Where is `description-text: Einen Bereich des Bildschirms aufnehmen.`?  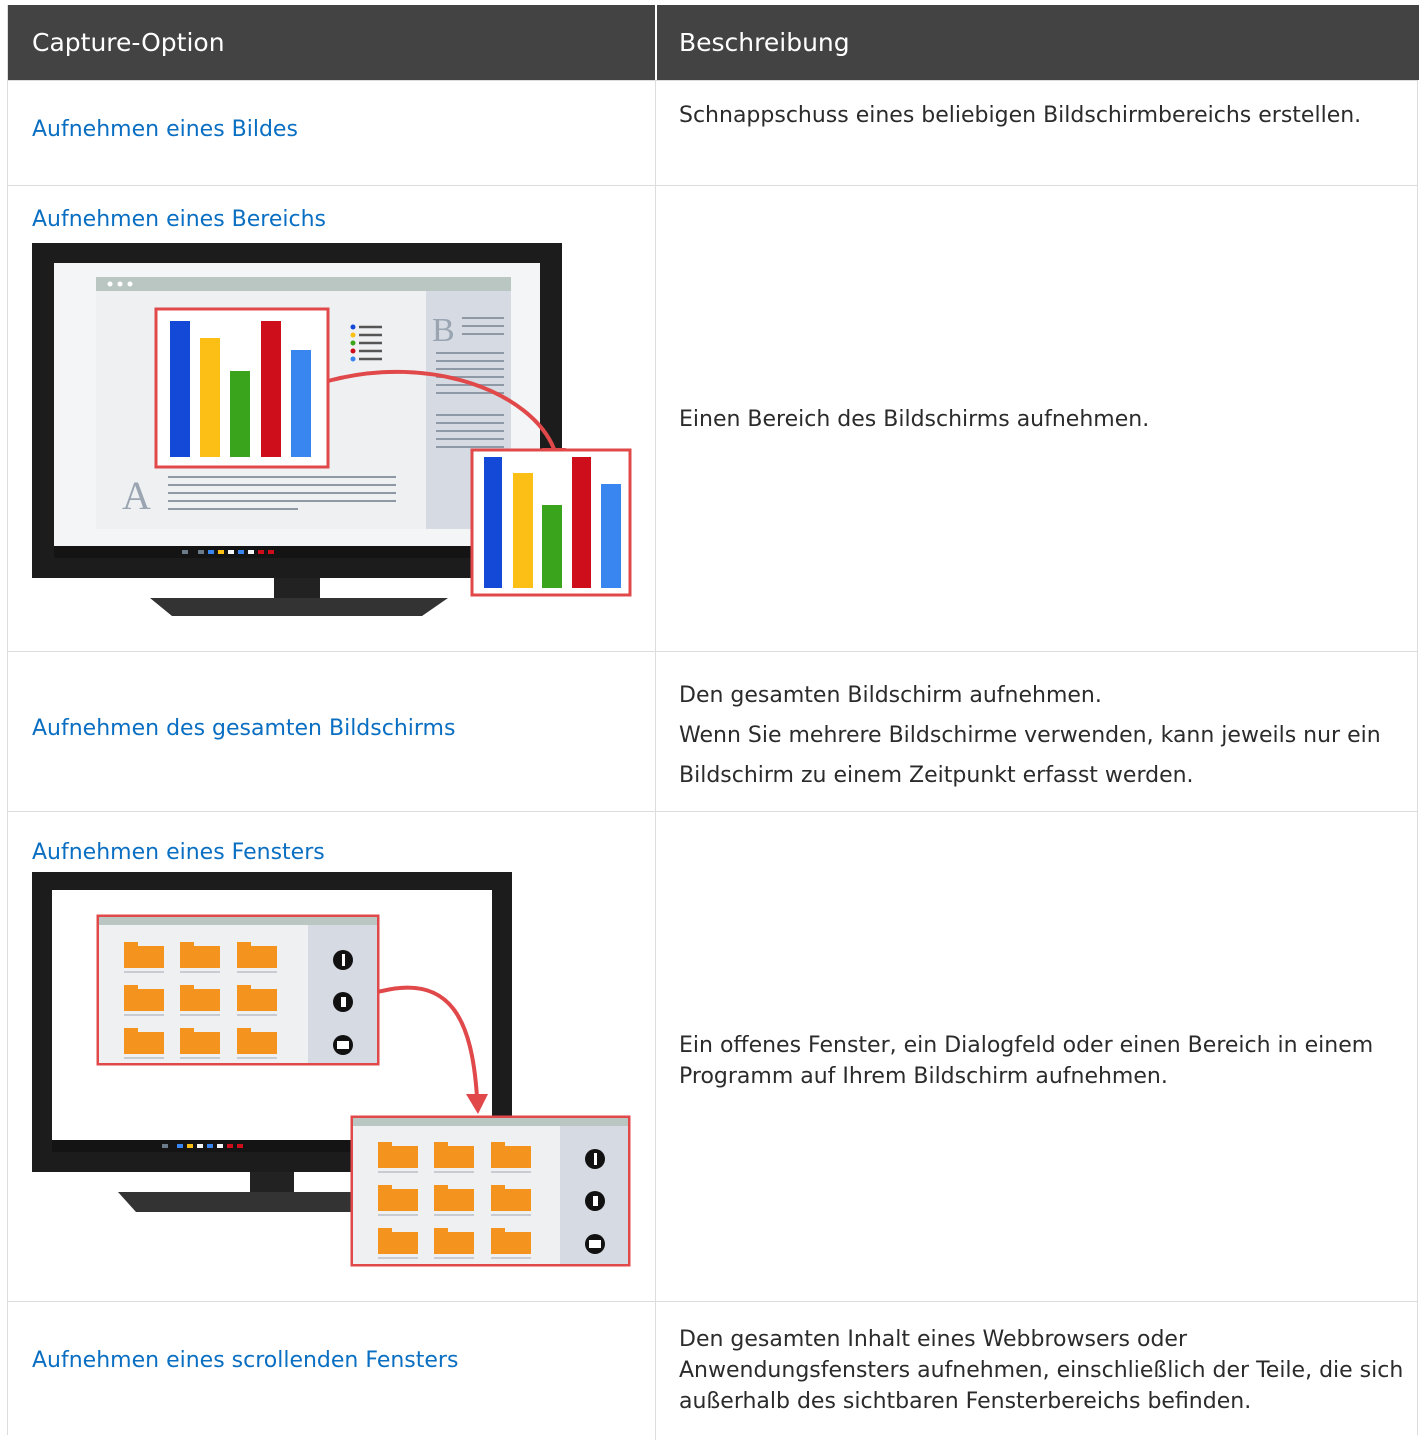 description-text: Einen Bereich des Bildschirms aufnehmen. is located at coordinates (914, 419).